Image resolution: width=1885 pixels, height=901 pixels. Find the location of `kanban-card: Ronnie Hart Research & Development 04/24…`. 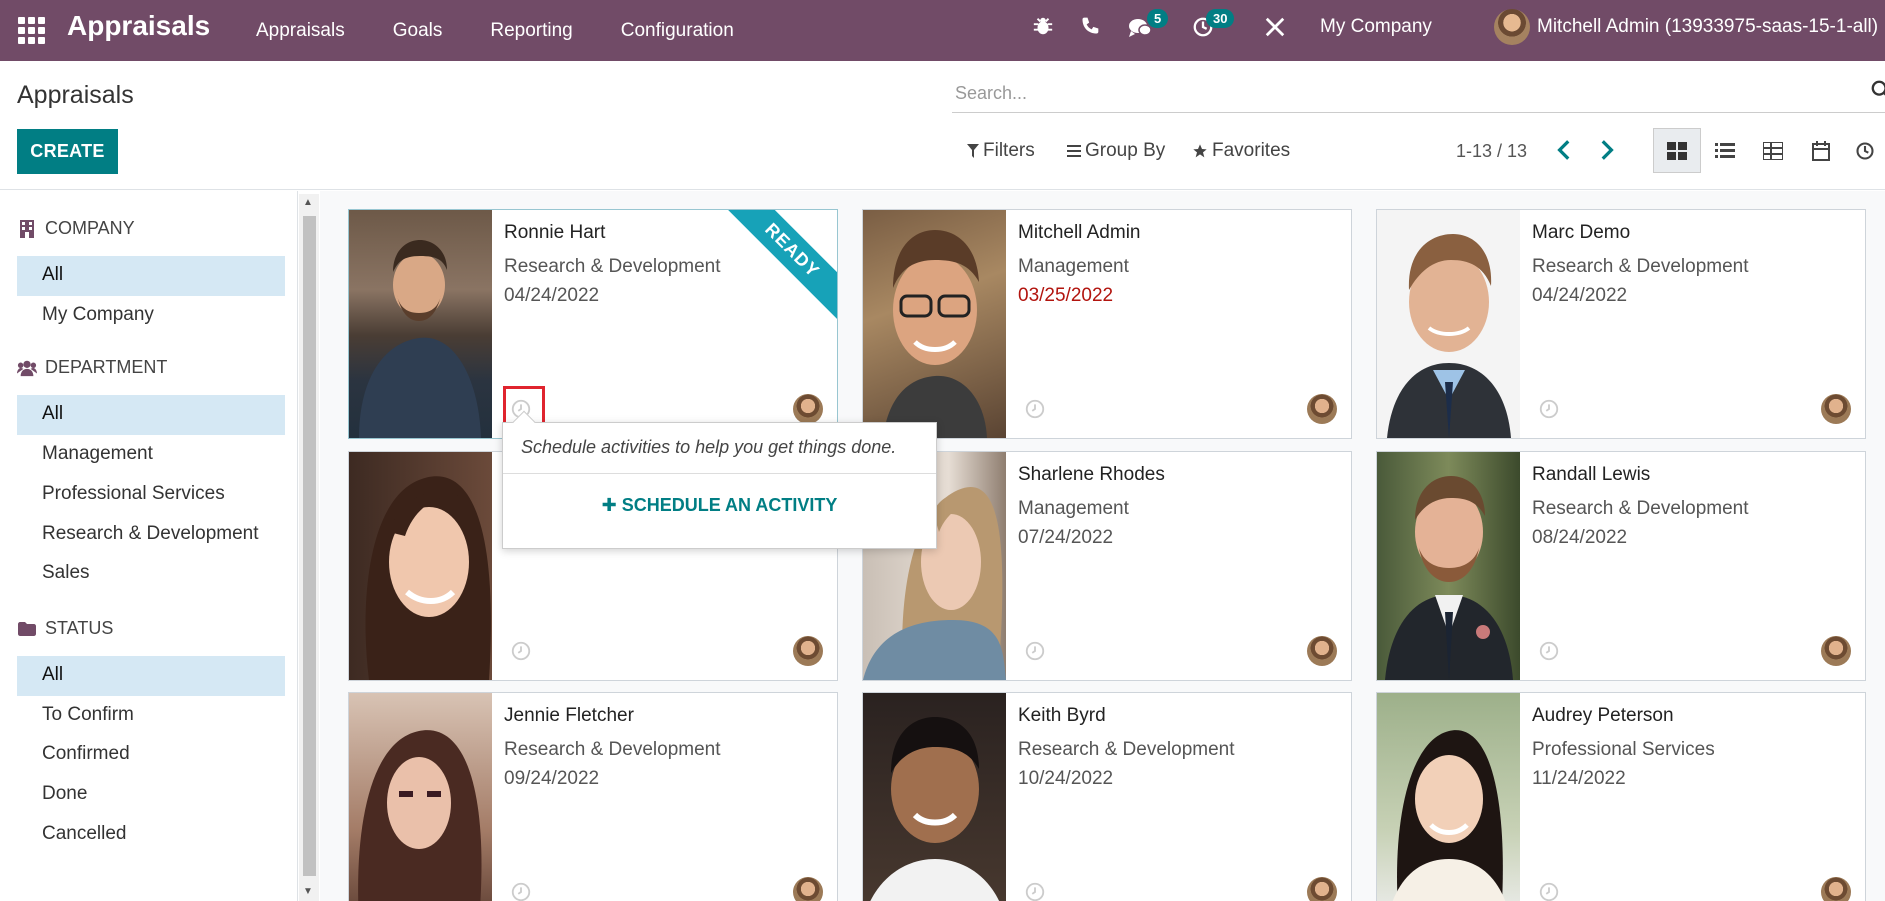

kanban-card: Ronnie Hart Research & Development 04/24… is located at coordinates (593, 324).